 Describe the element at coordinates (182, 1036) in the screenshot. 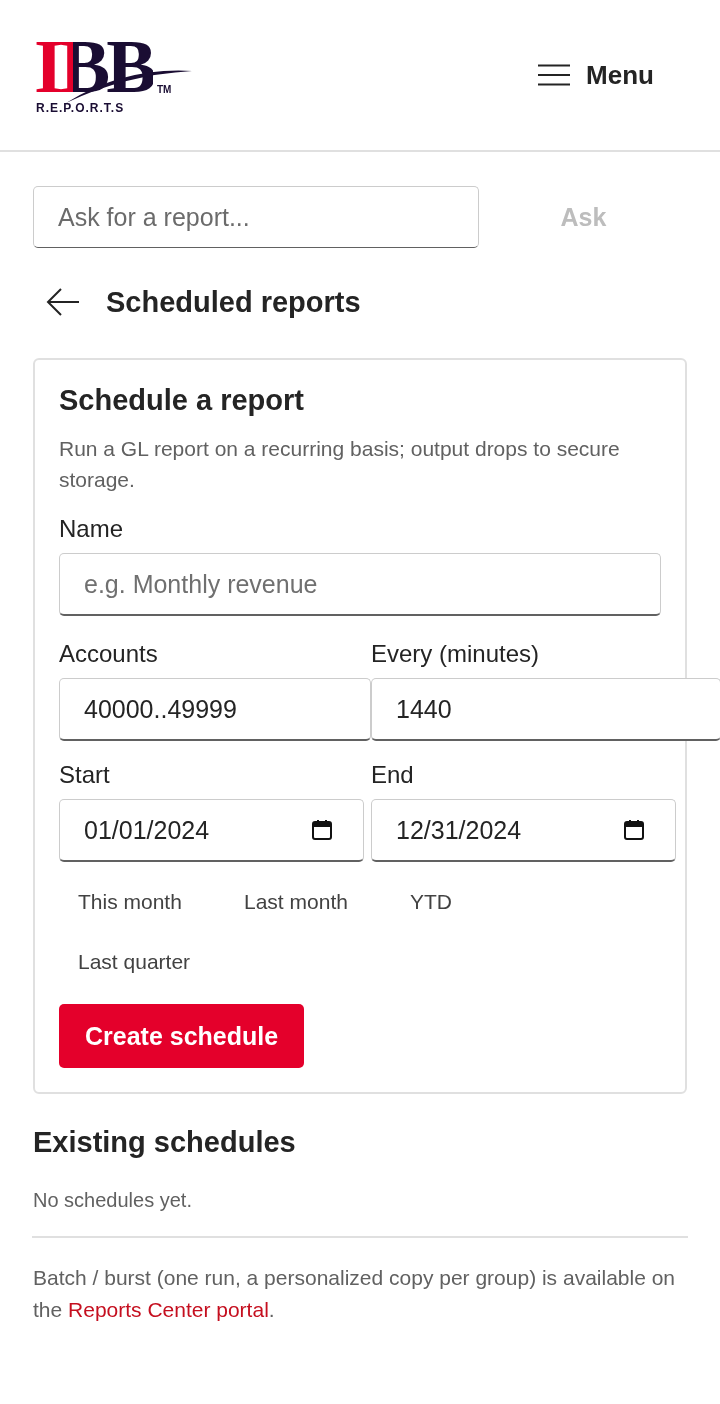

I see `create-schedule-button: Create schedule` at that location.